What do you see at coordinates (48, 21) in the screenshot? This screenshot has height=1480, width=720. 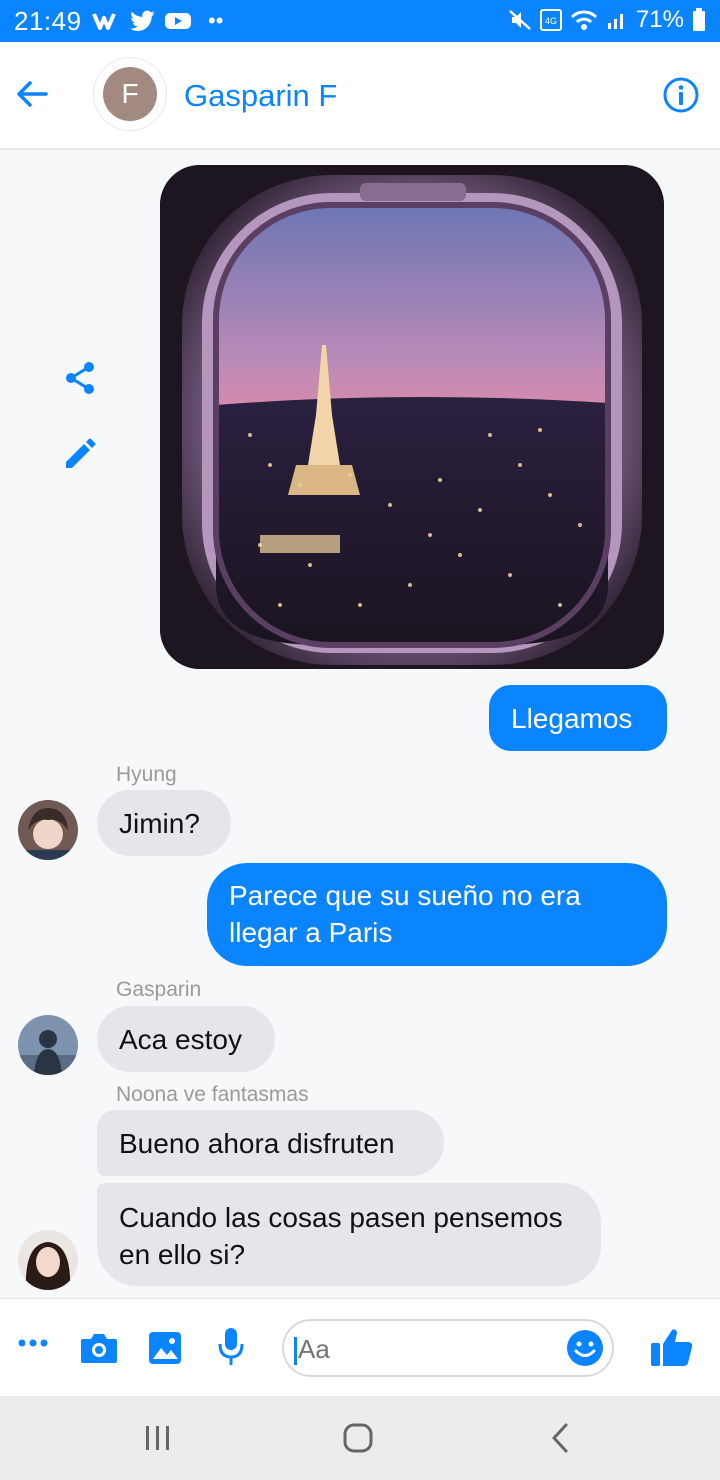 I see `status-time: 21:49` at bounding box center [48, 21].